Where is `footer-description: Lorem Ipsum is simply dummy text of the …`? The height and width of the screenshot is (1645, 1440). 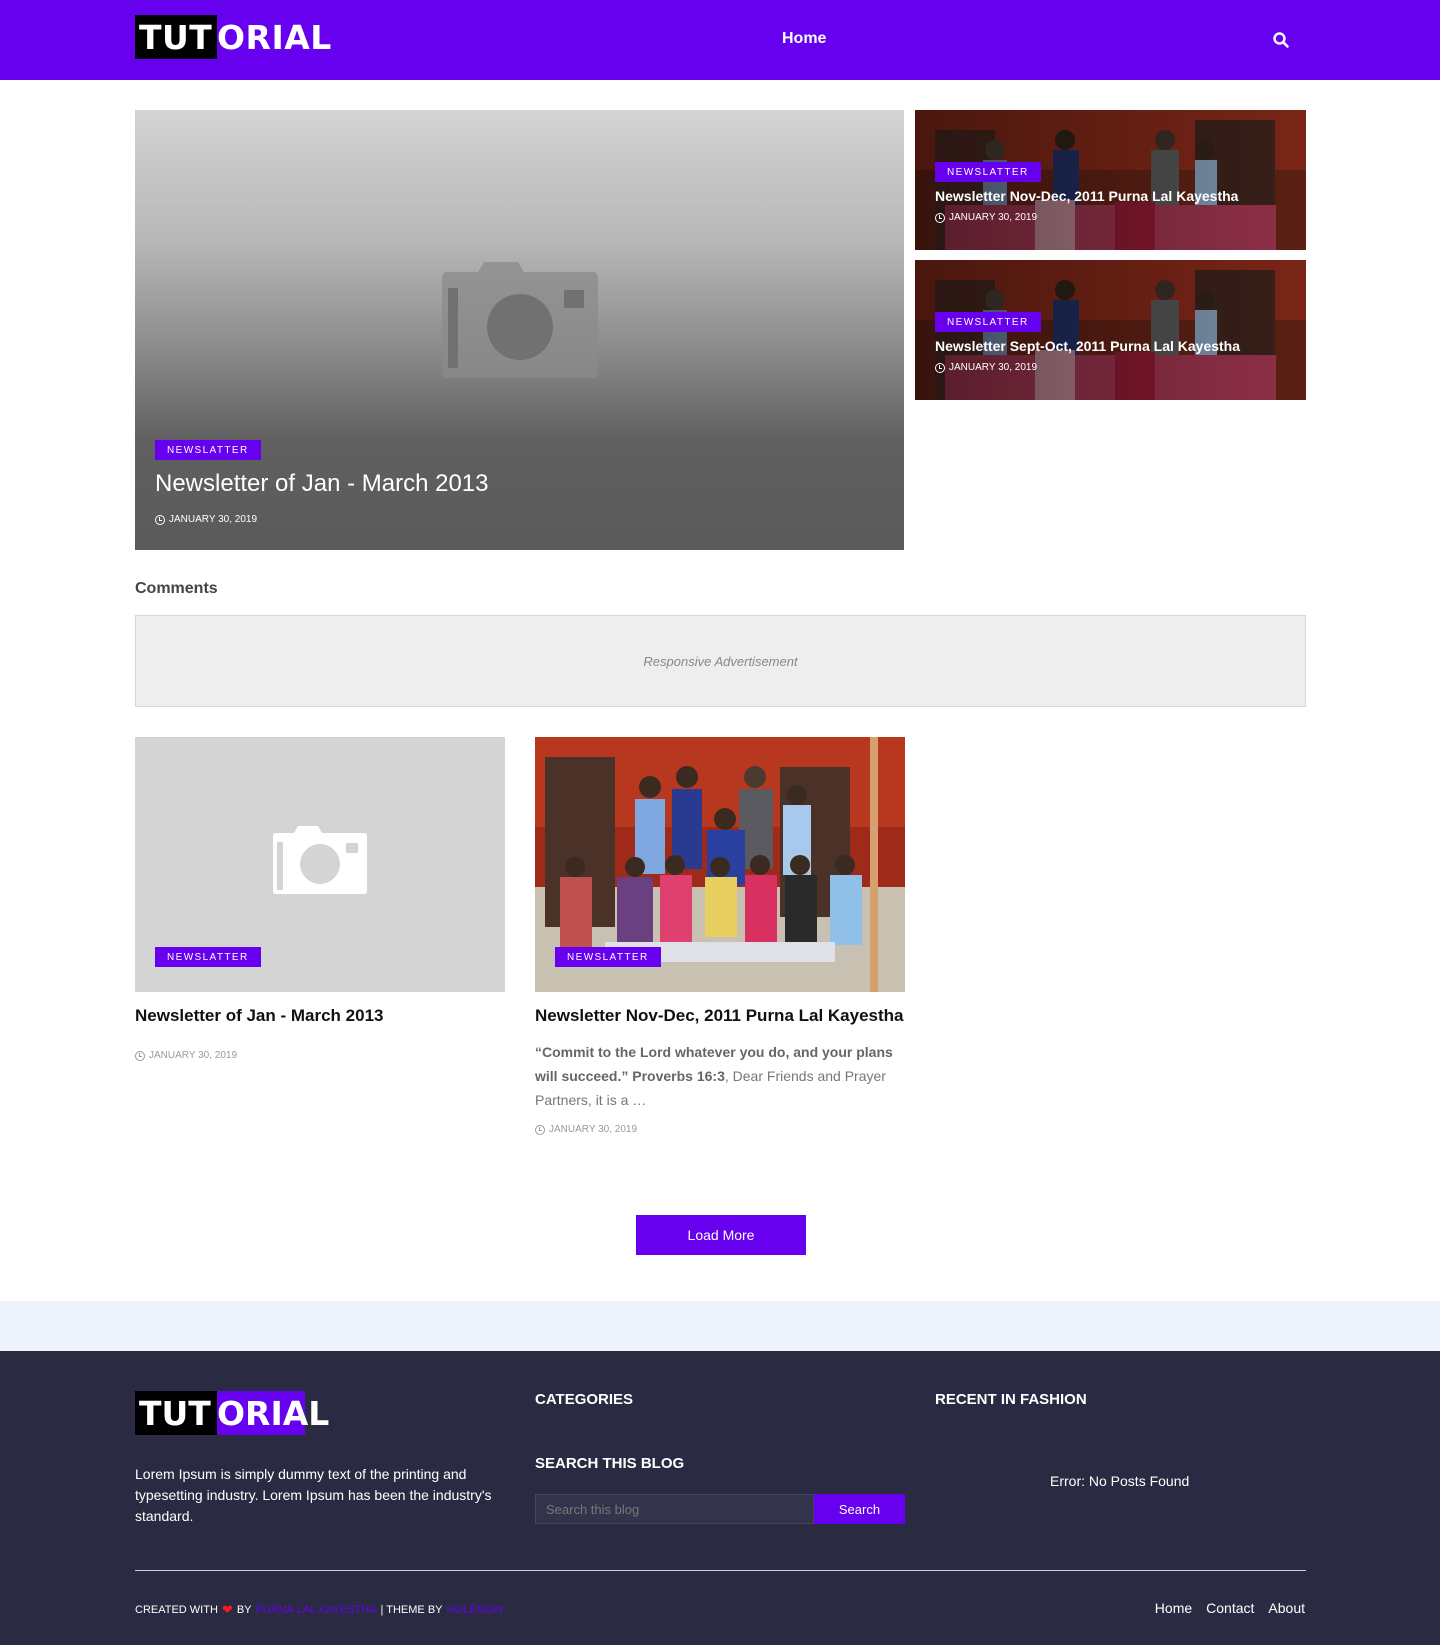 footer-description: Lorem Ipsum is simply dummy text of the … is located at coordinates (313, 1495).